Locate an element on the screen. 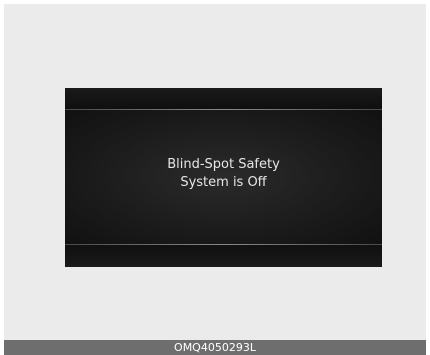 The image size is (430, 355). display-top-band is located at coordinates (223, 98).